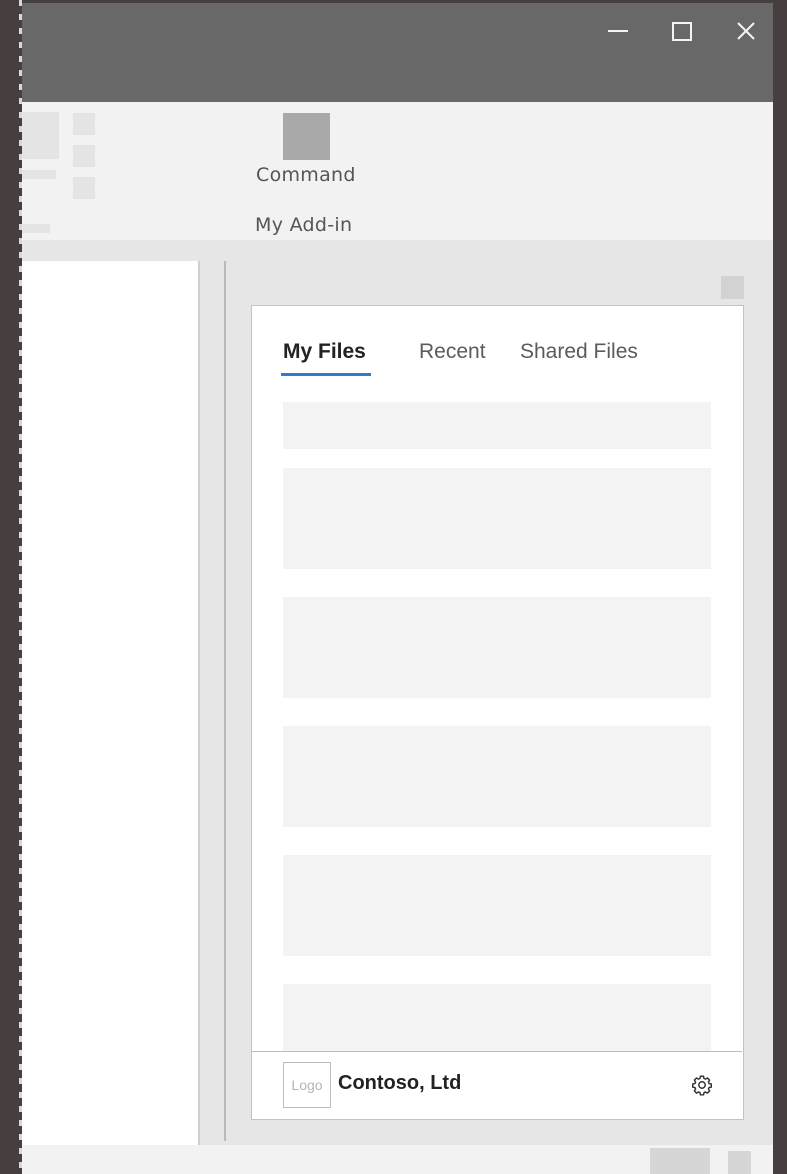 This screenshot has width=787, height=1174. I want to click on gear-icon, so click(702, 1085).